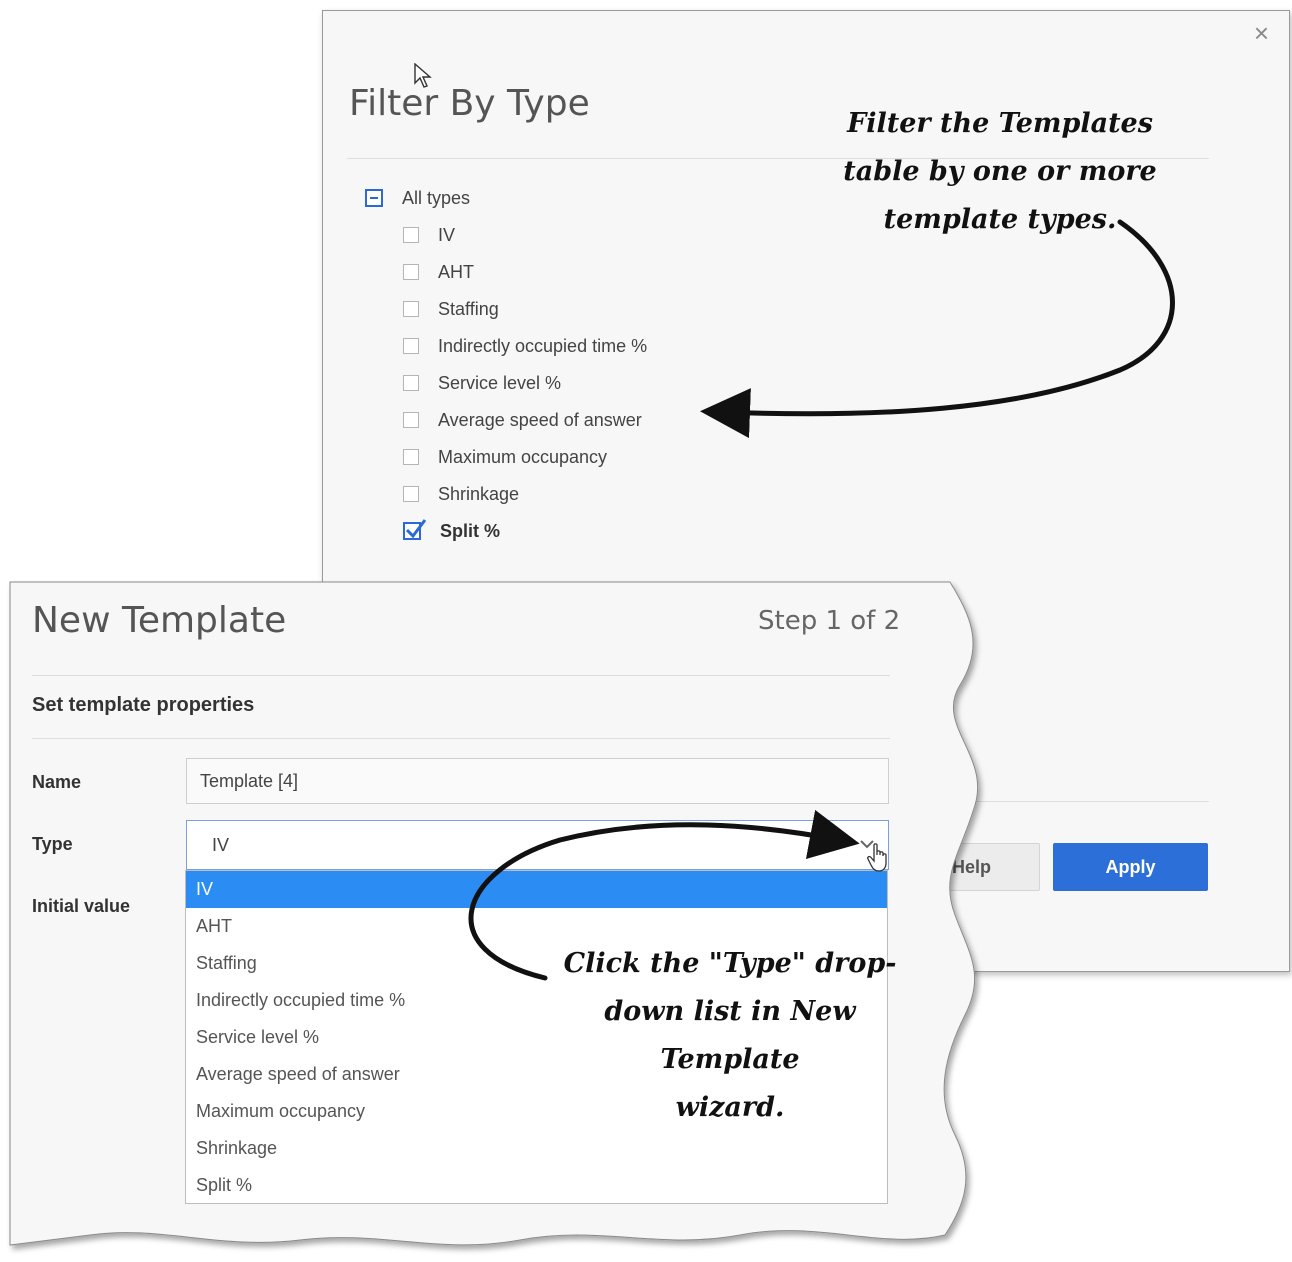 The image size is (1292, 1262). Describe the element at coordinates (423, 75) in the screenshot. I see `mouse-pointer-icon` at that location.